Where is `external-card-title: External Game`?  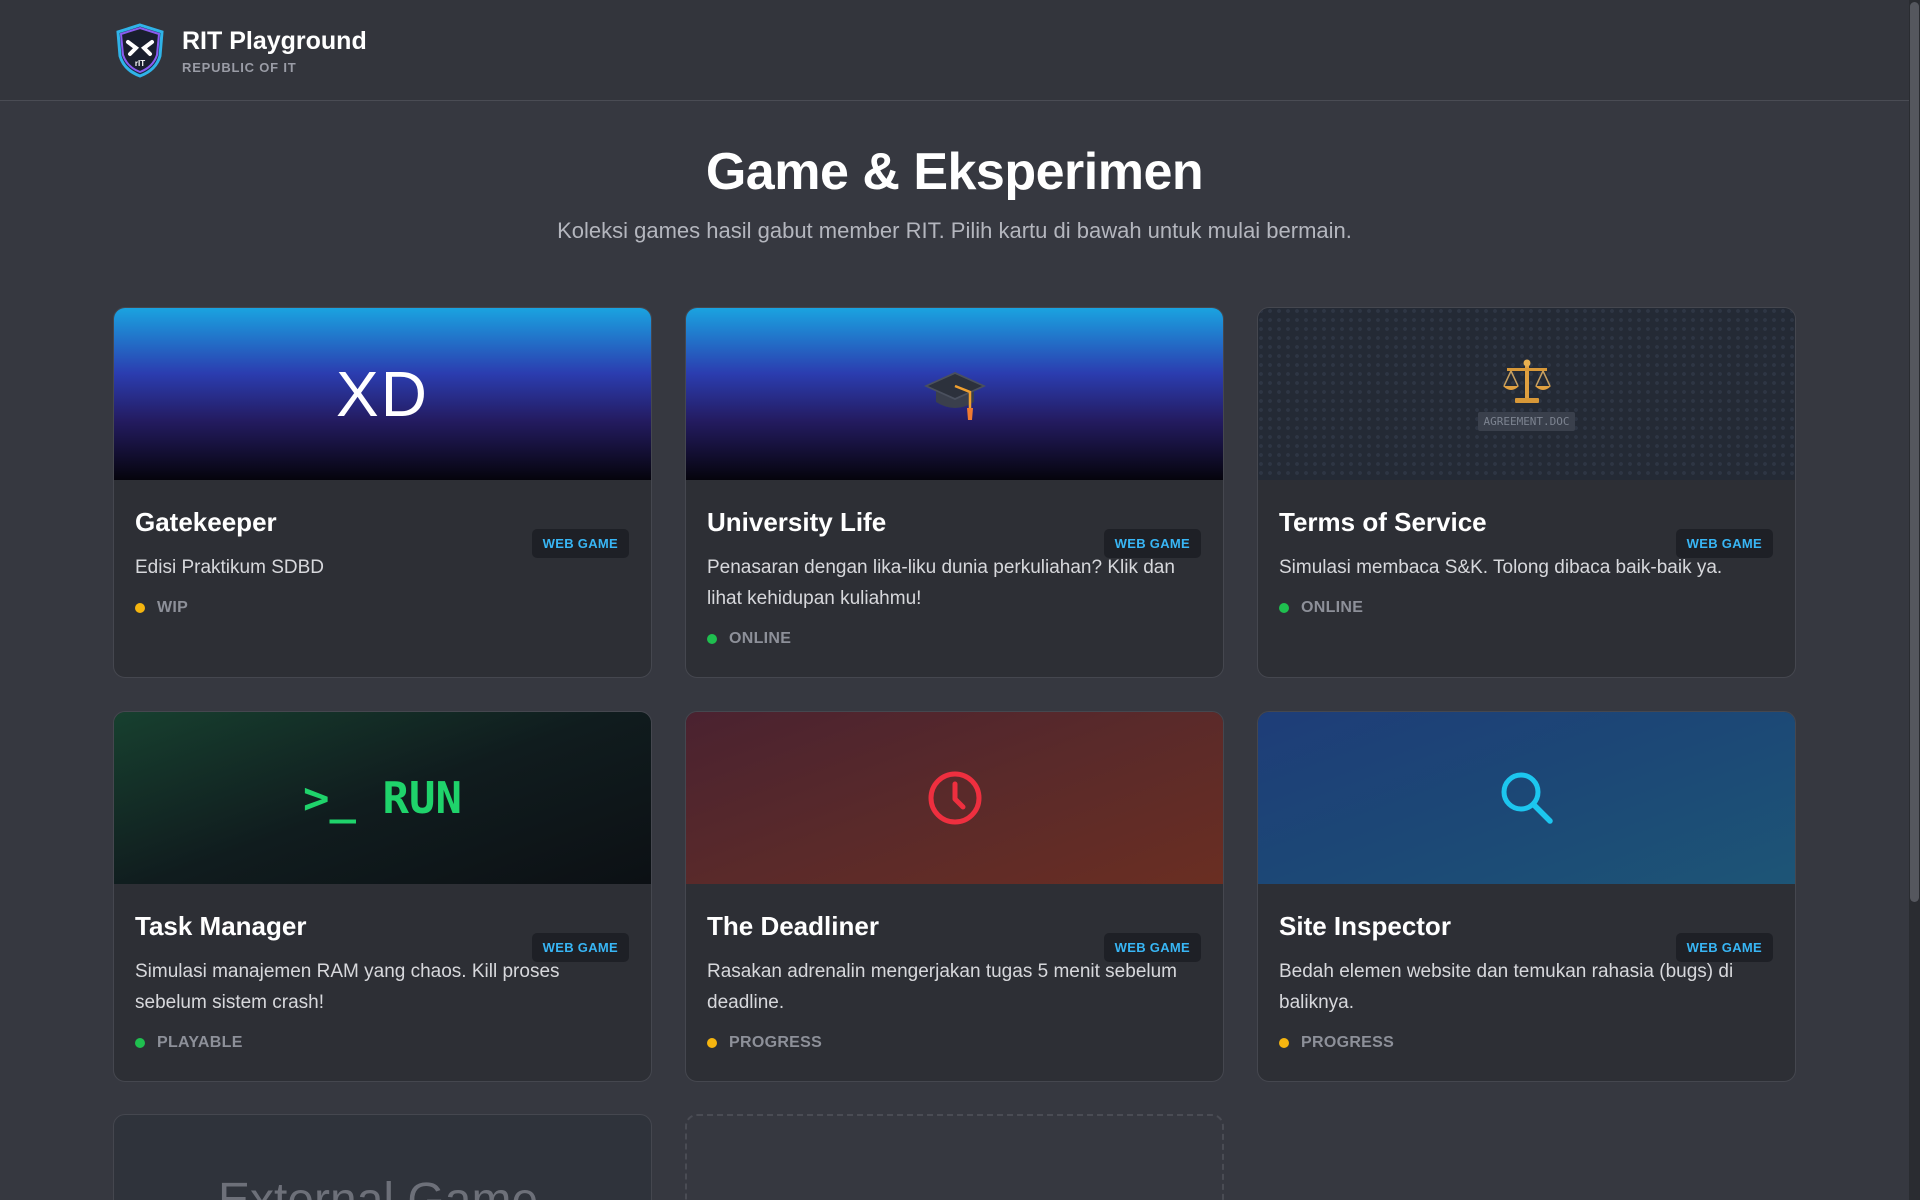 external-card-title: External Game is located at coordinates (378, 1186).